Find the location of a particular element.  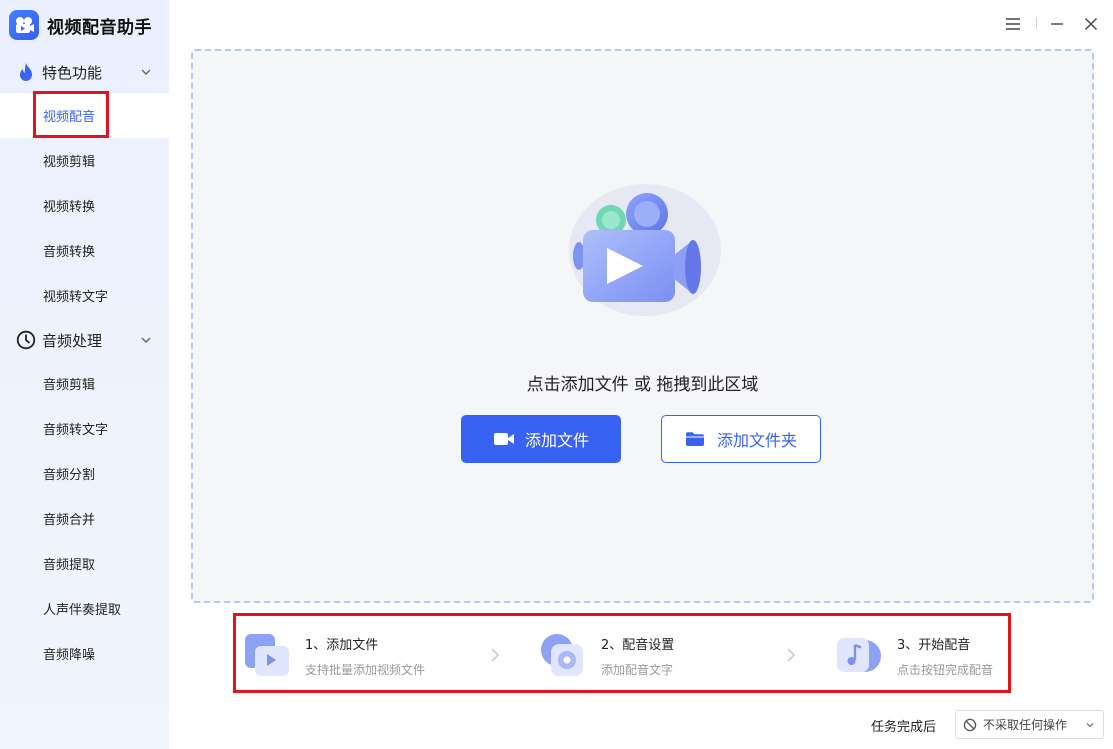

sidebar-item-audio-denoise: 音频降噪 is located at coordinates (84, 653).